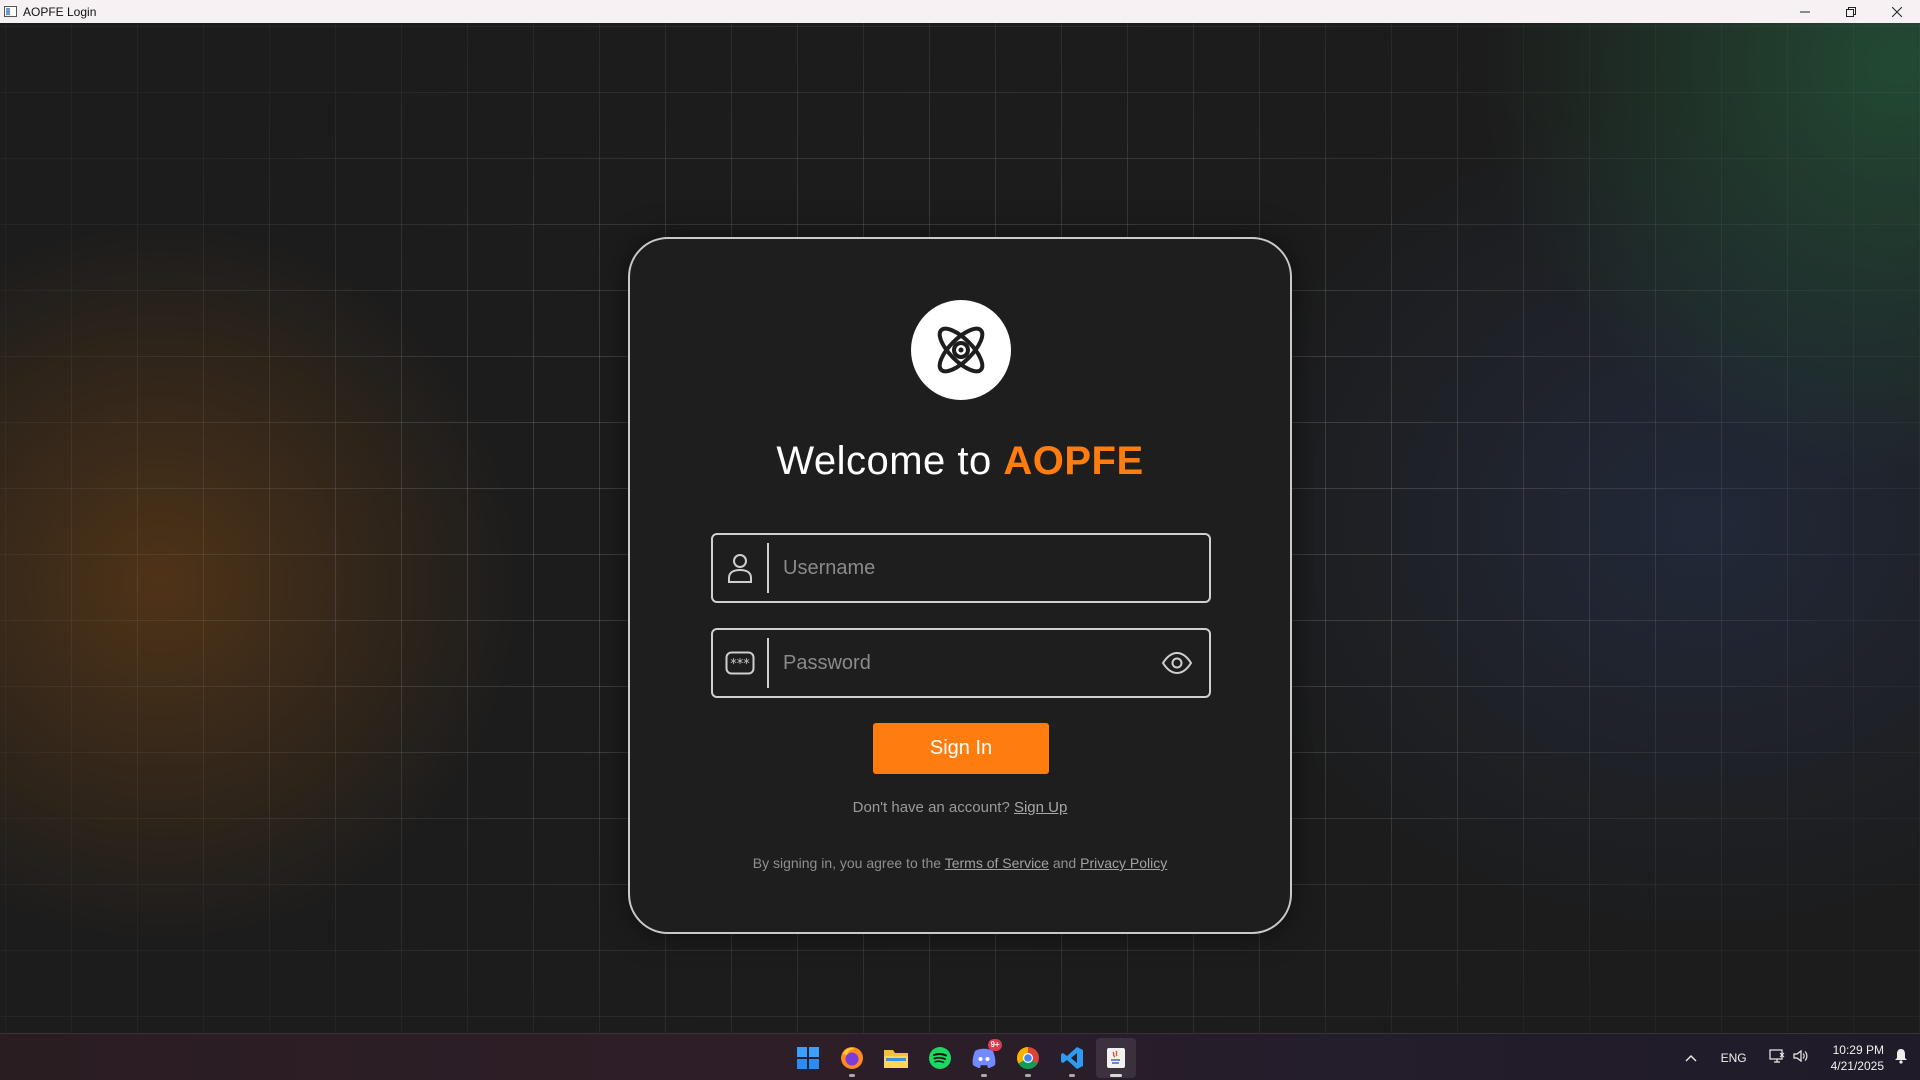  Describe the element at coordinates (1116, 1058) in the screenshot. I see `java-app-icon` at that location.